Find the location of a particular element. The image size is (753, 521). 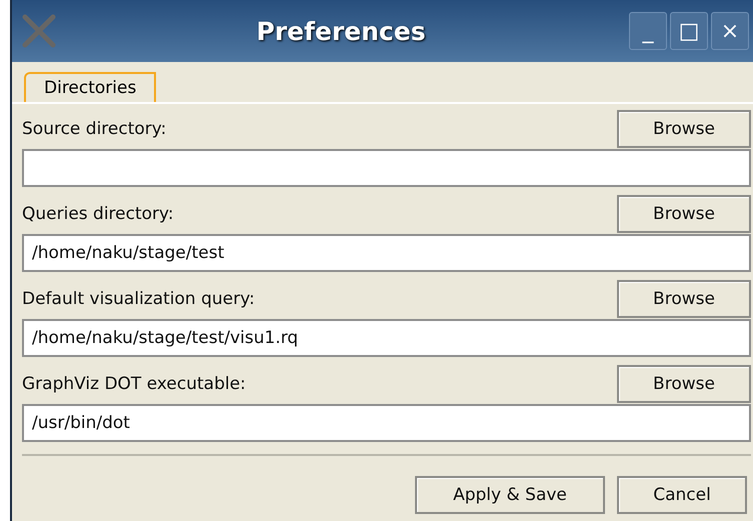

x-logo-icon is located at coordinates (39, 31).